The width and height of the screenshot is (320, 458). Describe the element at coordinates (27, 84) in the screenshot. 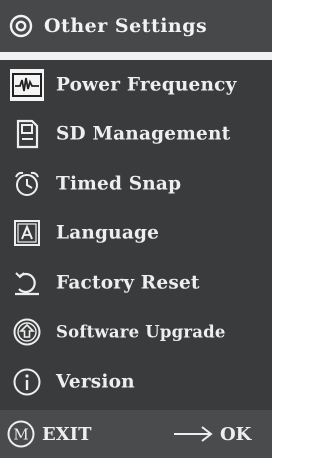

I see `waveform-icon` at that location.